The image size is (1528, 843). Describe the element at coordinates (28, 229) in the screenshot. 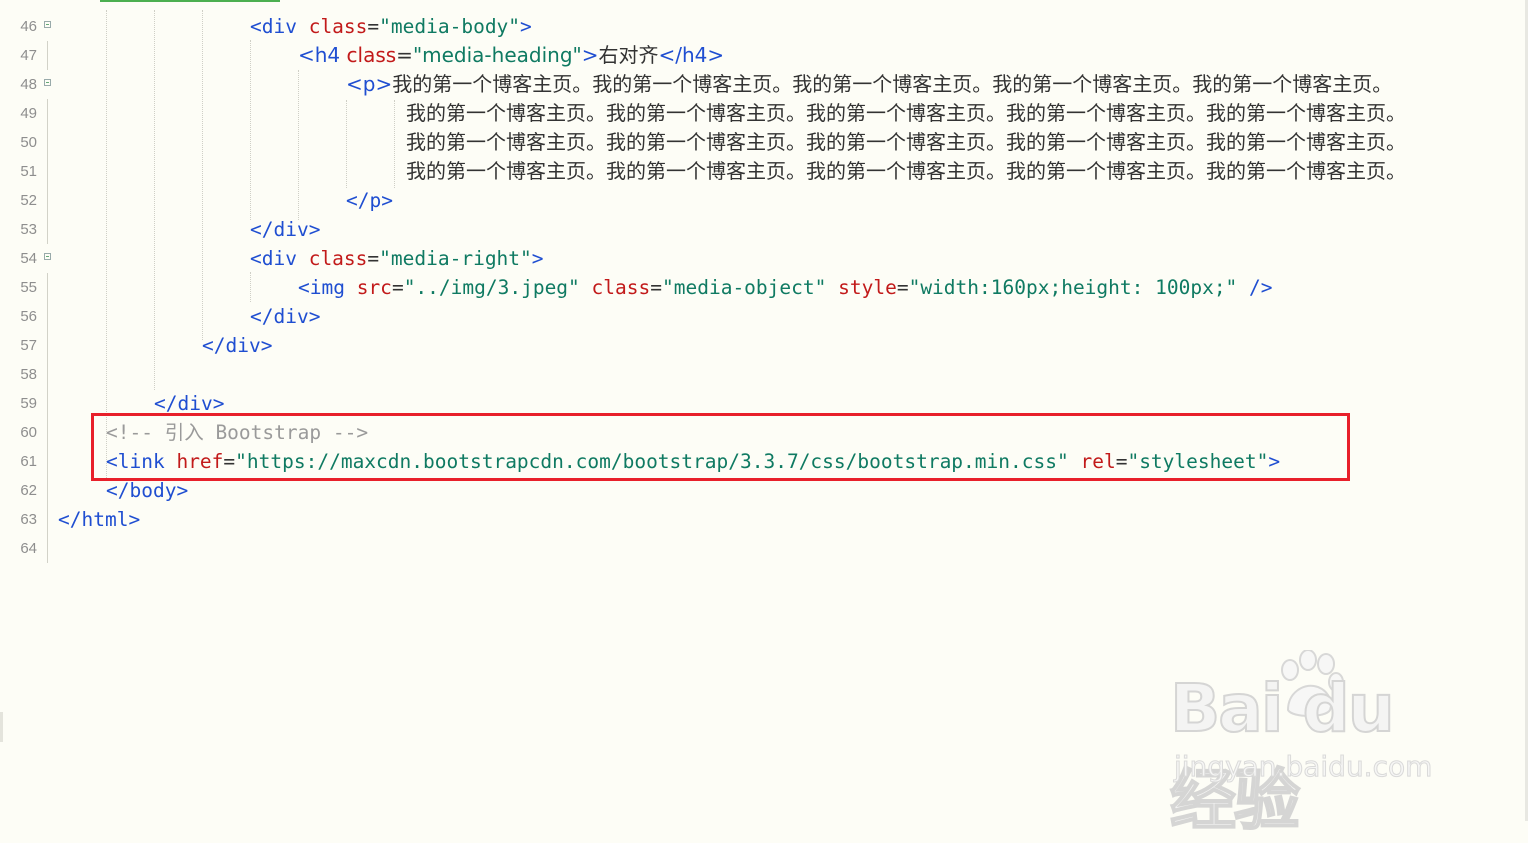

I see `line-number: 53` at that location.